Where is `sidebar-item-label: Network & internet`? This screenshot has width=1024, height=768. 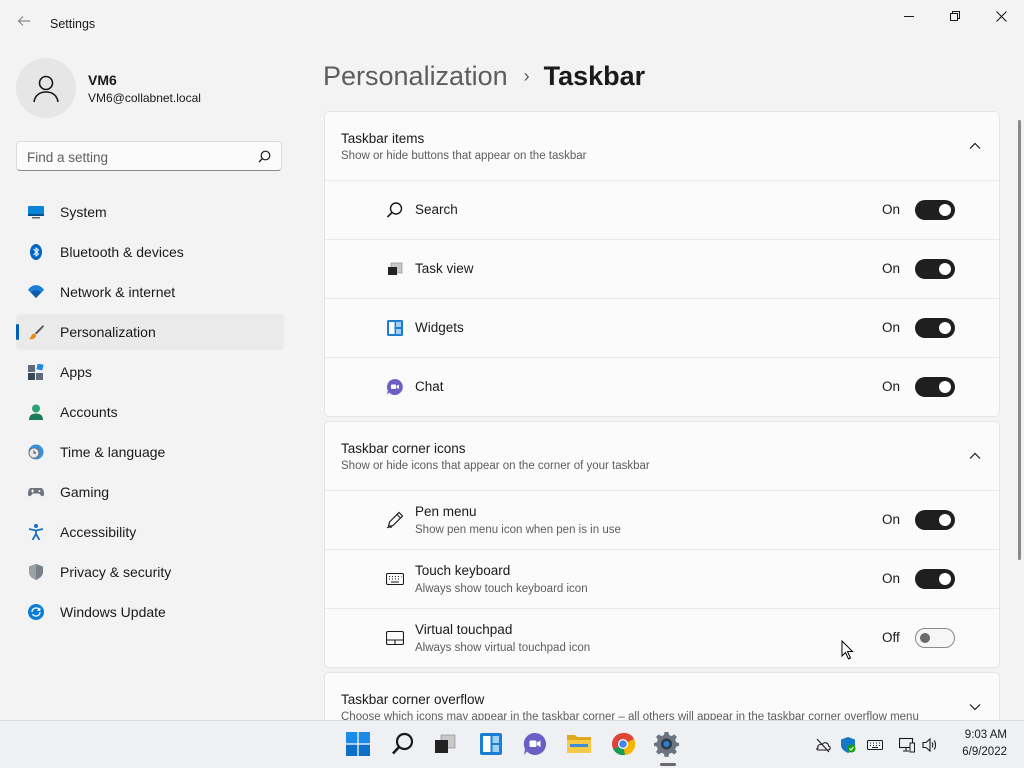 sidebar-item-label: Network & internet is located at coordinates (118, 292).